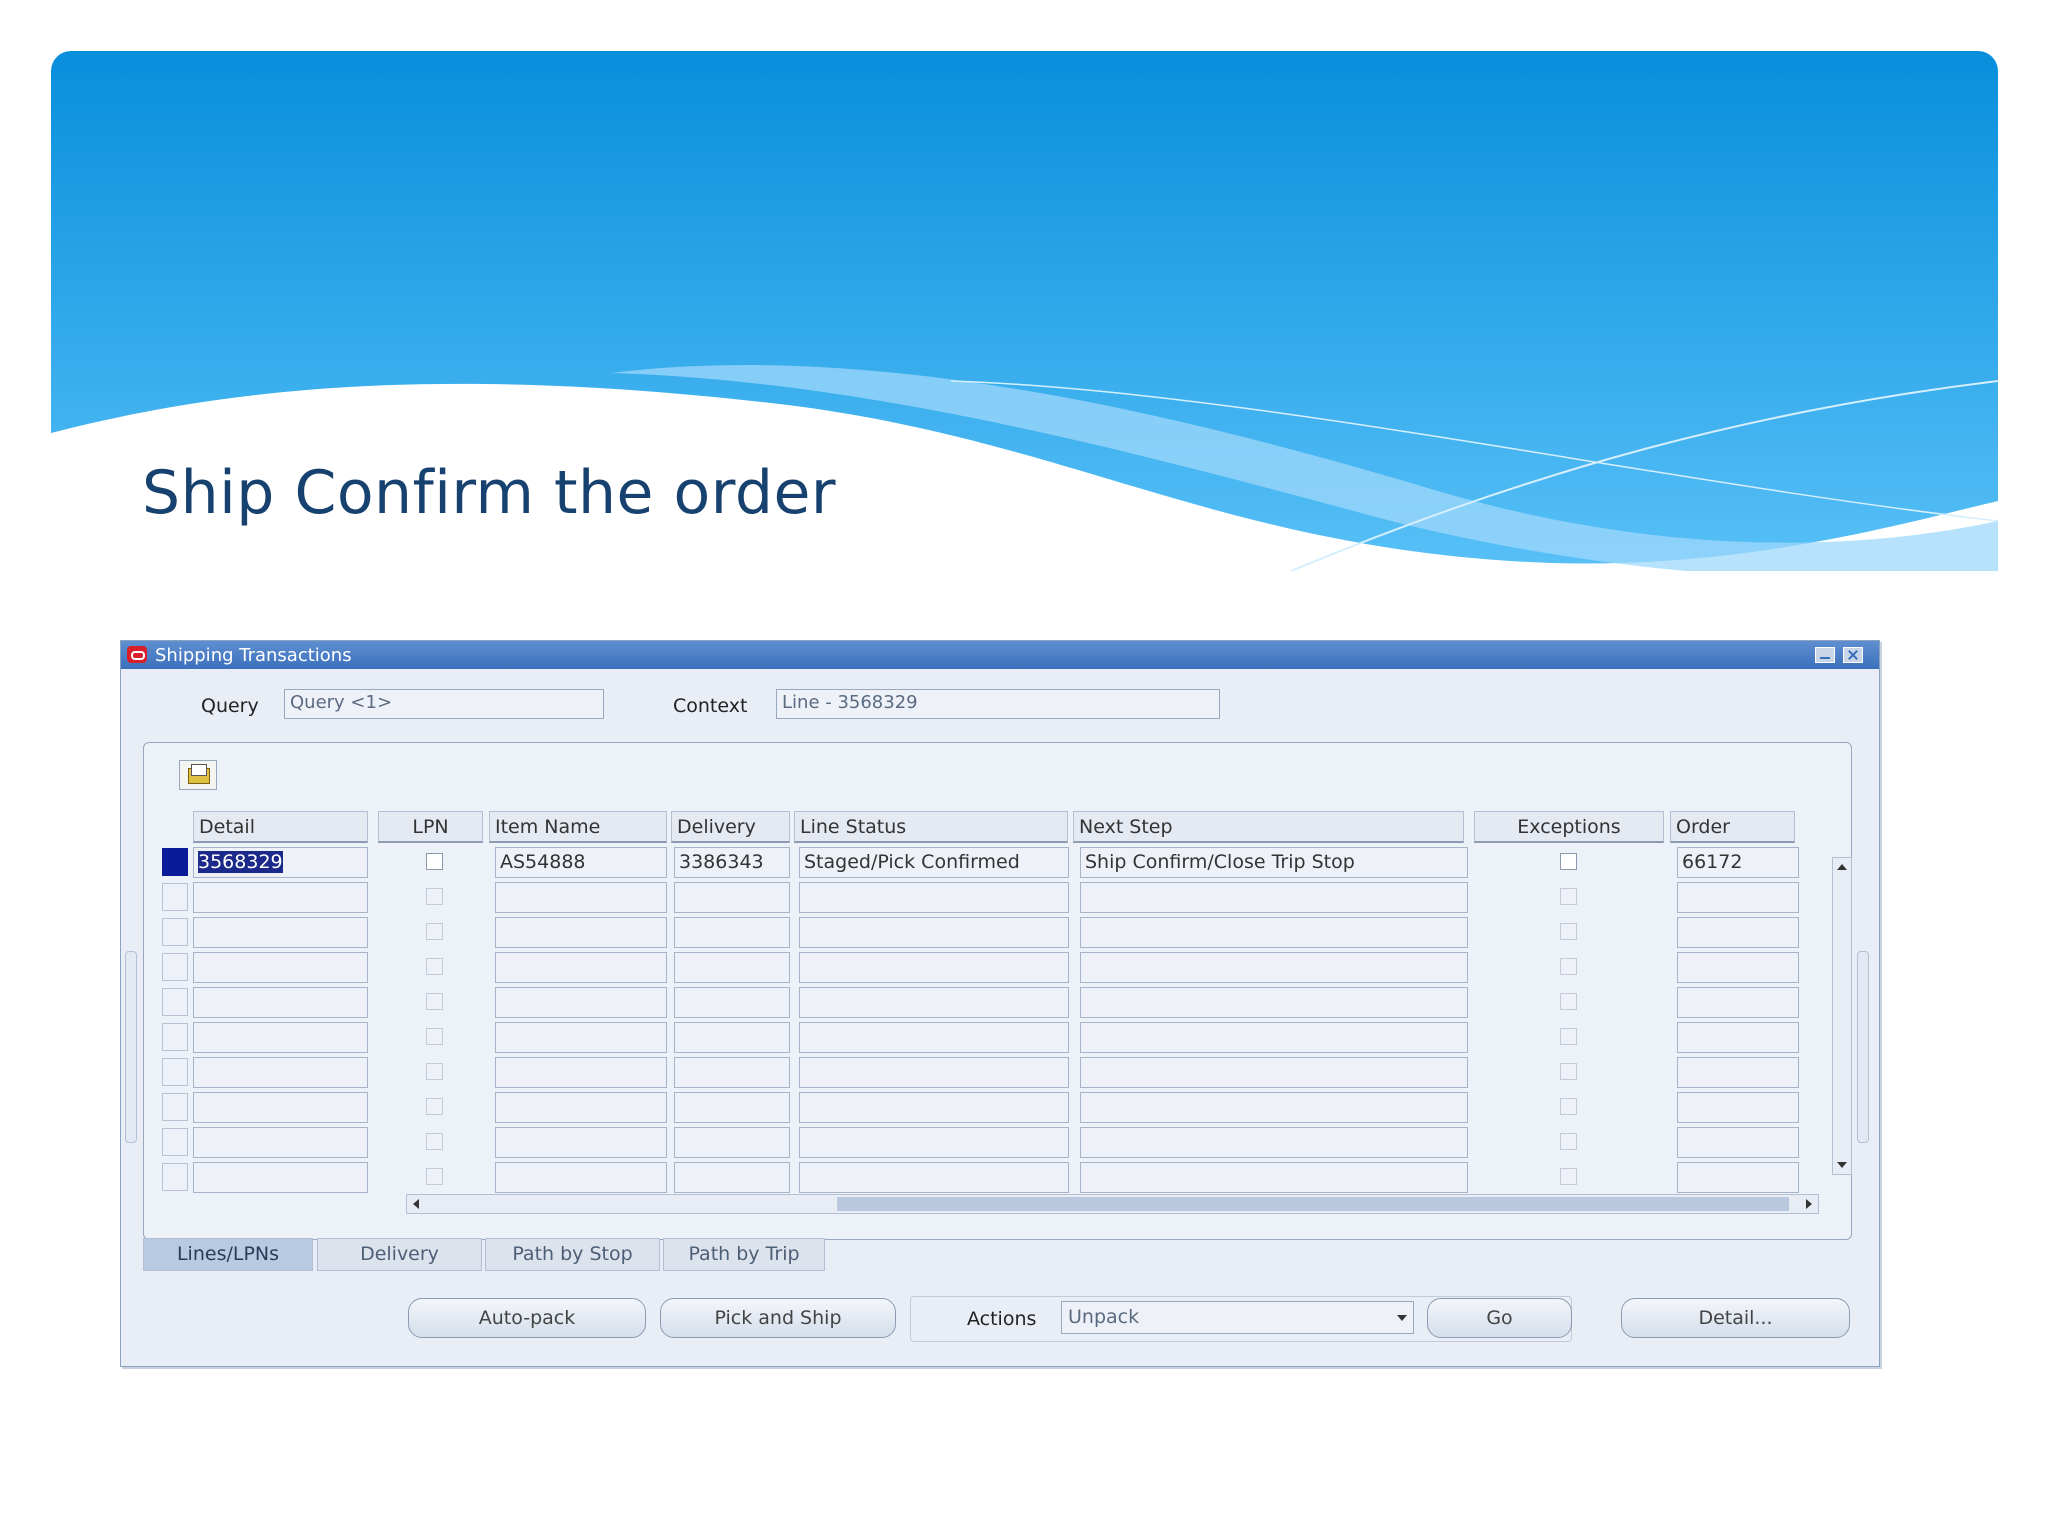 This screenshot has width=2048, height=1536. I want to click on vertical-scrollbar, so click(1842, 1016).